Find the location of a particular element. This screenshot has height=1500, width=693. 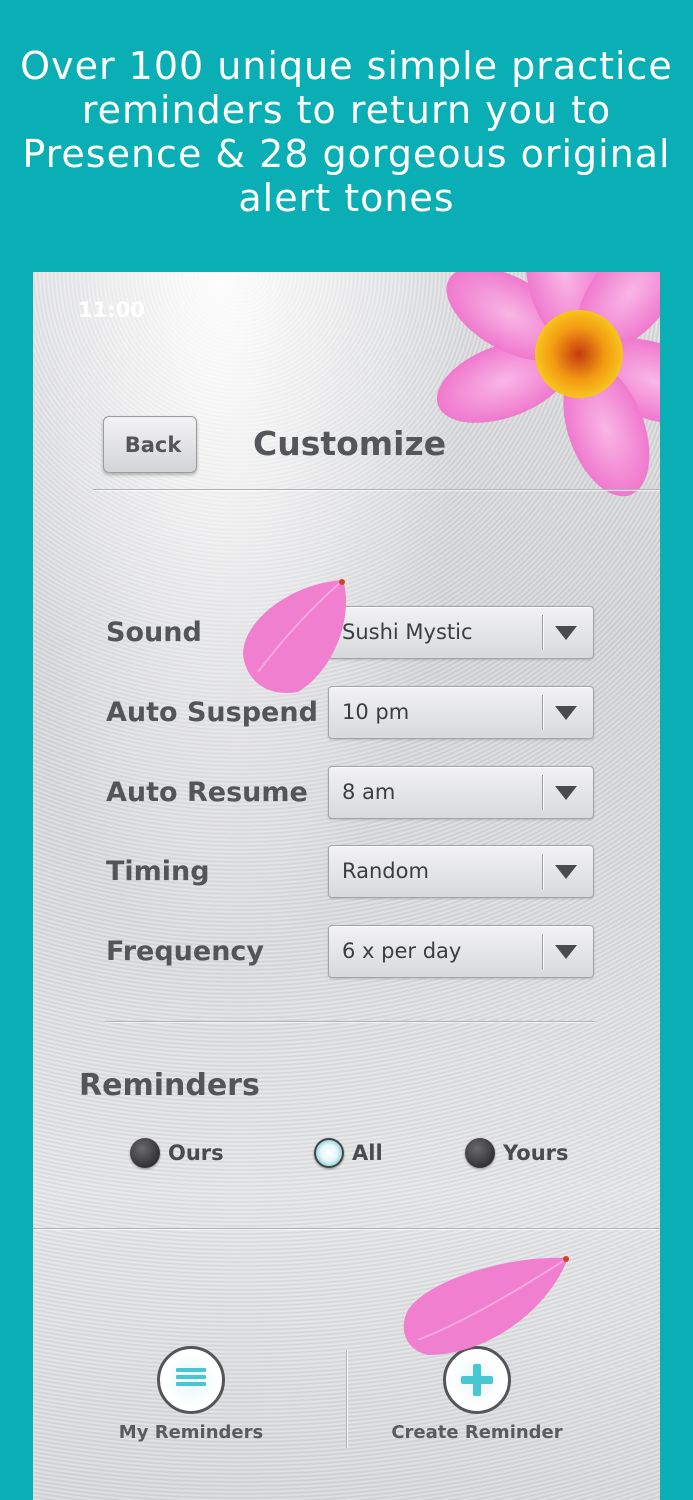

radio-ours: Ours is located at coordinates (177, 1153).